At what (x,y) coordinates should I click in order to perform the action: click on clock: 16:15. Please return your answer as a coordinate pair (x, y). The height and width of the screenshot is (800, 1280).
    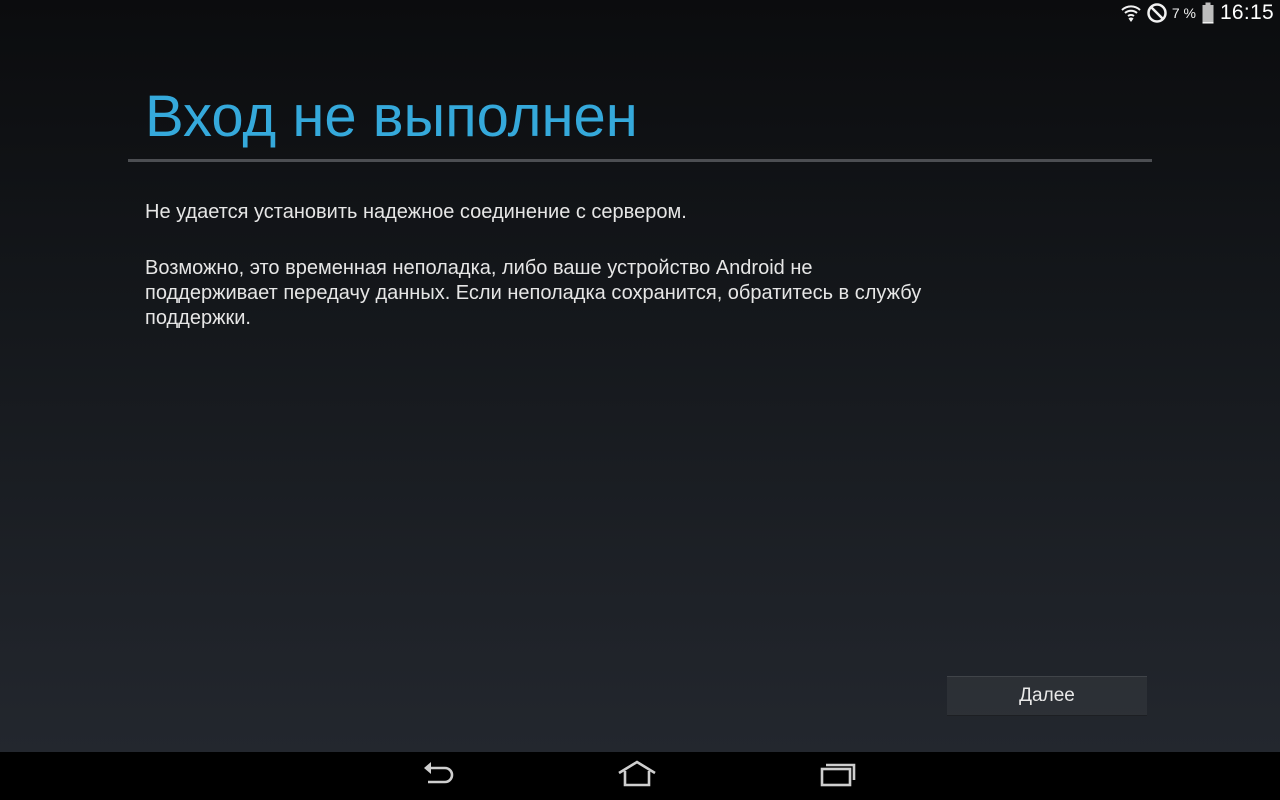
    Looking at the image, I should click on (1246, 12).